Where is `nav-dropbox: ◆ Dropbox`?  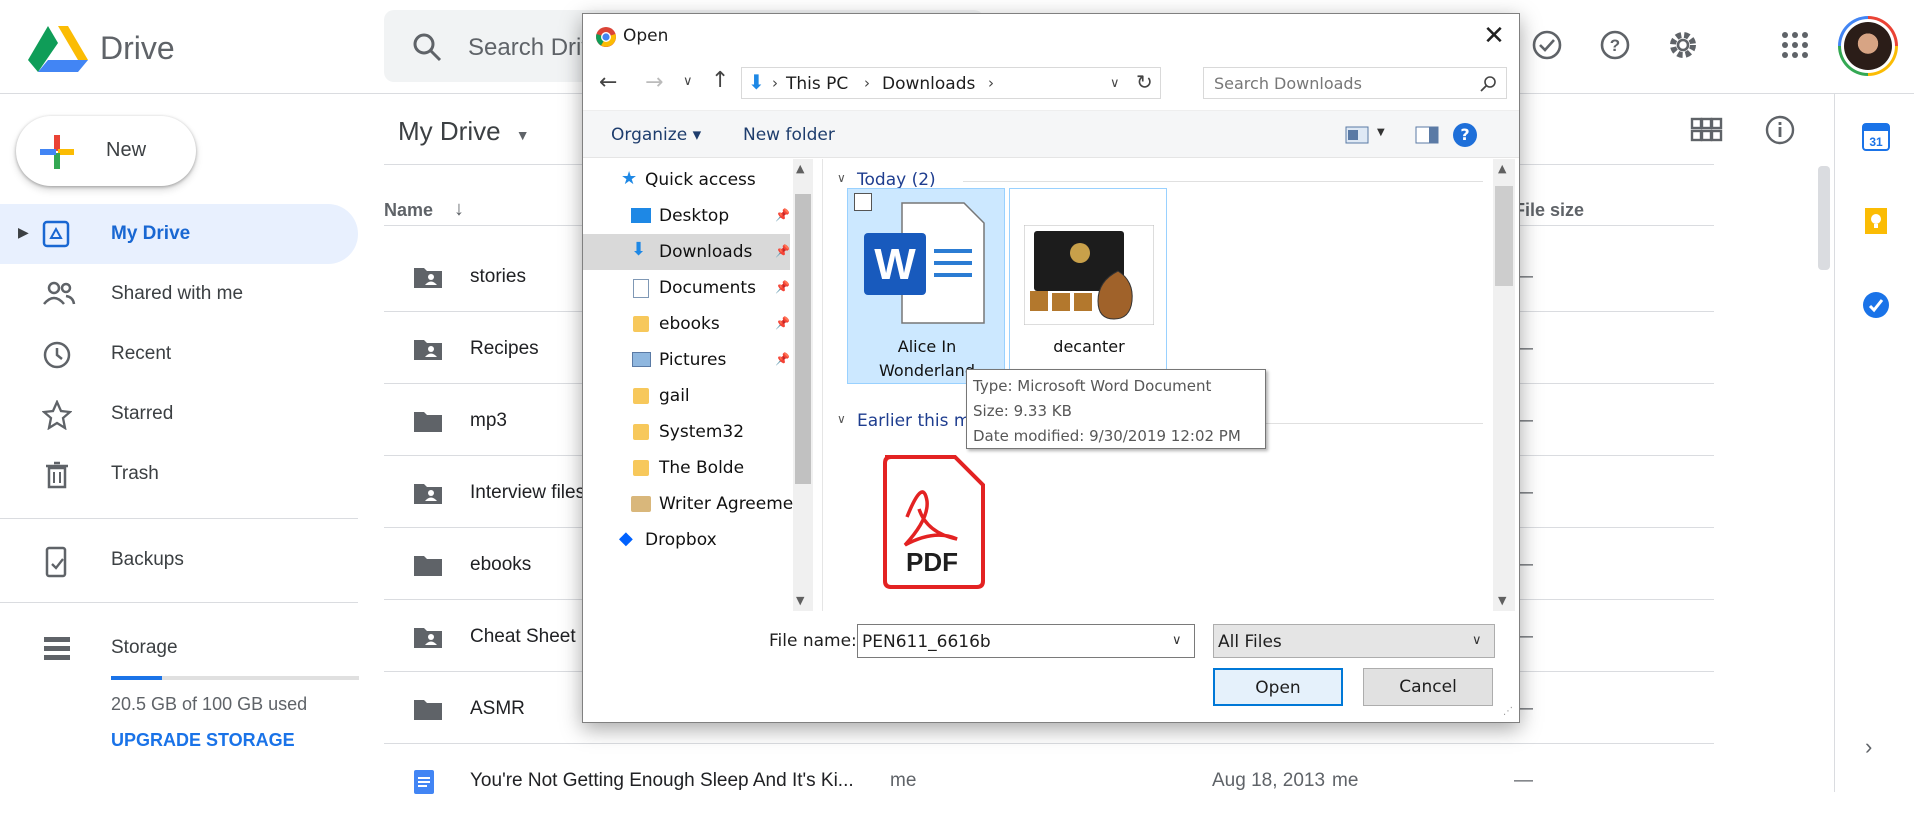
nav-dropbox: ◆ Dropbox is located at coordinates (703, 540).